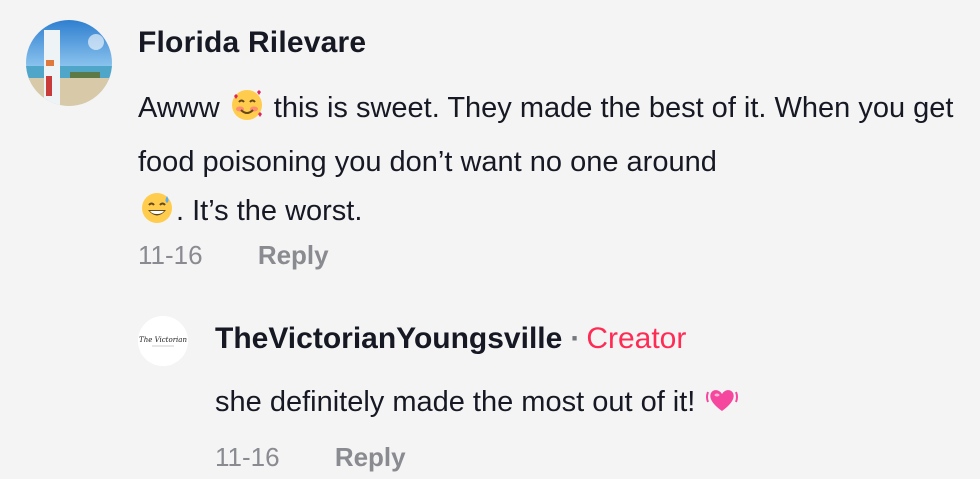 The height and width of the screenshot is (479, 980). What do you see at coordinates (269, 211) in the screenshot?
I see `comment-text-part: . It’s the worst.` at bounding box center [269, 211].